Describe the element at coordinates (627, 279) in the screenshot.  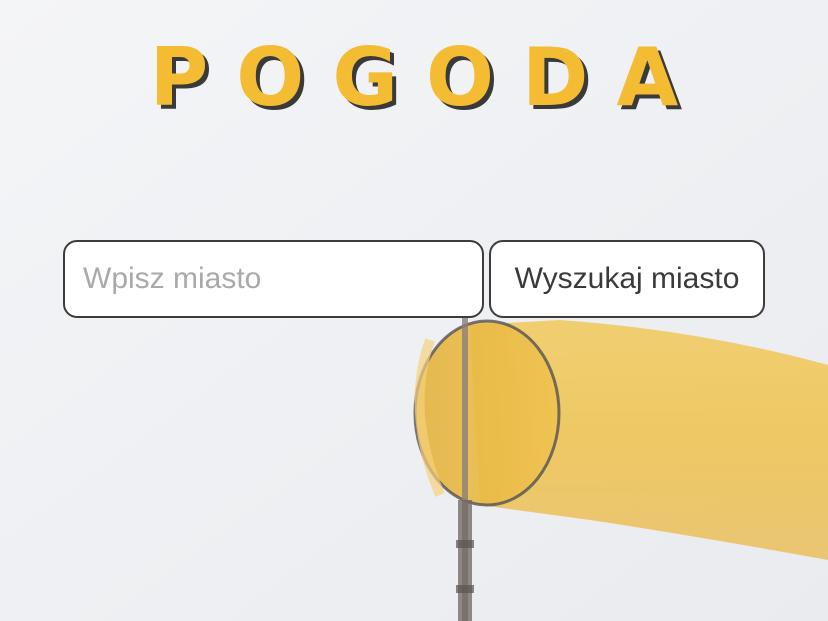
I see `search-city-button: Wyszukaj miasto` at that location.